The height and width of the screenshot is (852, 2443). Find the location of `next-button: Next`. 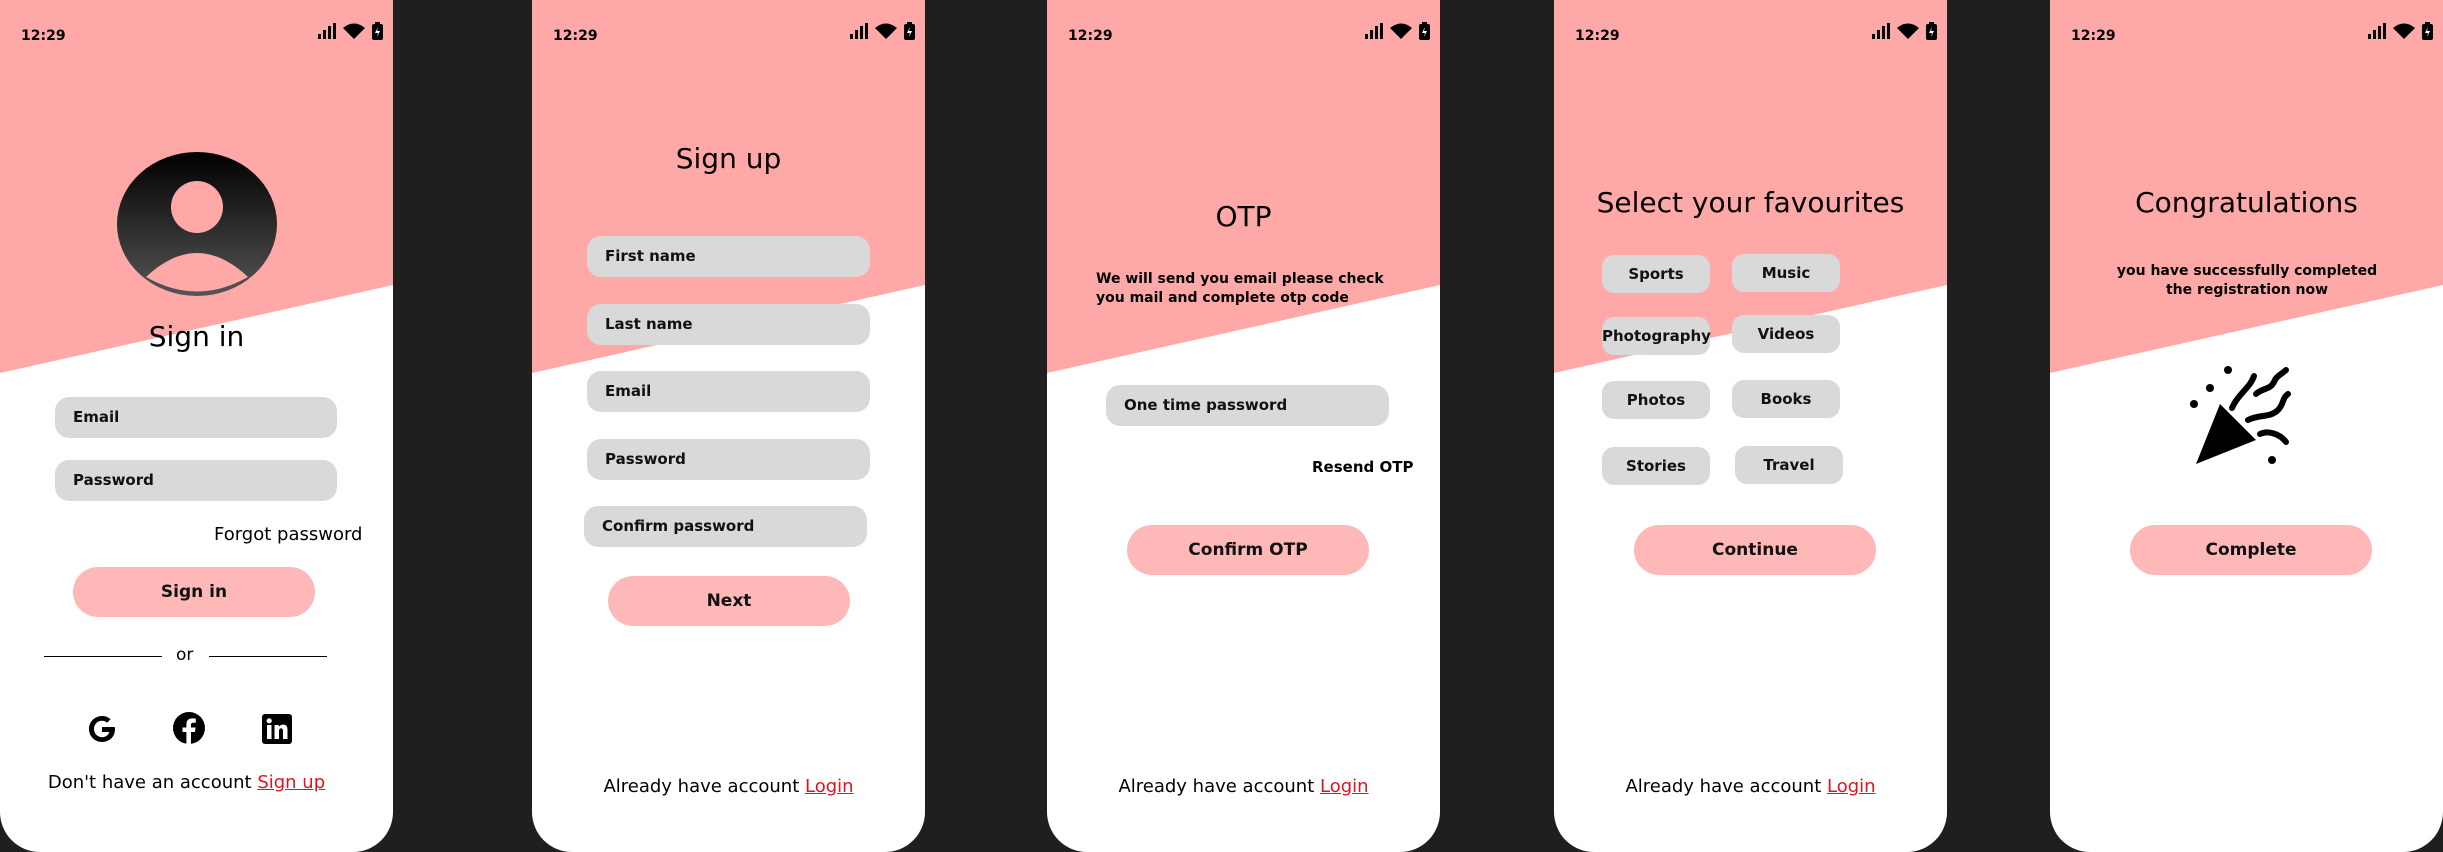

next-button: Next is located at coordinates (729, 601).